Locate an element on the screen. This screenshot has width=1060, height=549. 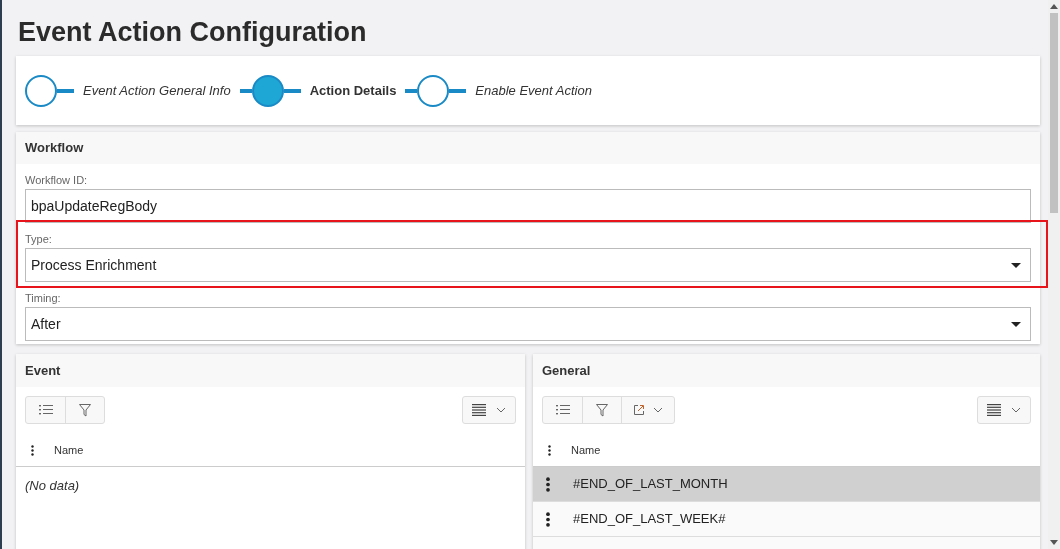
scroll-up-icon is located at coordinates (1054, 6).